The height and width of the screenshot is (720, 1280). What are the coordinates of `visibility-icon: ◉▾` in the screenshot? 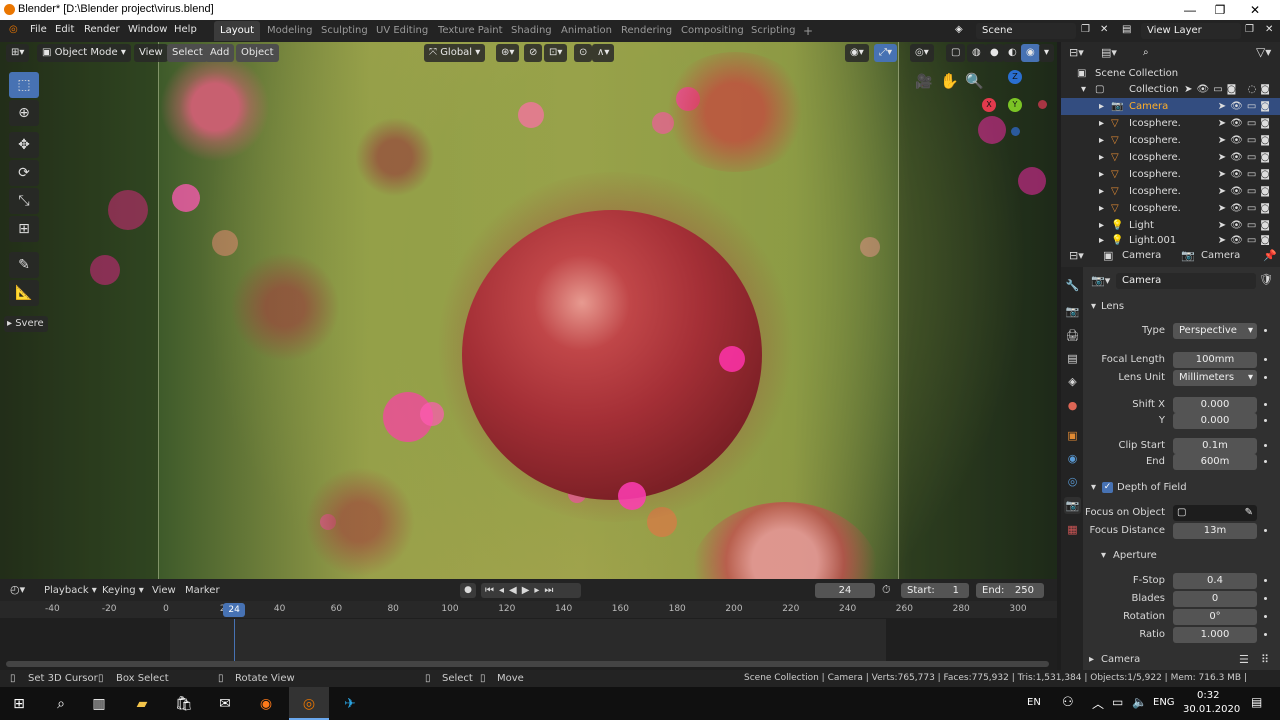 It's located at (857, 53).